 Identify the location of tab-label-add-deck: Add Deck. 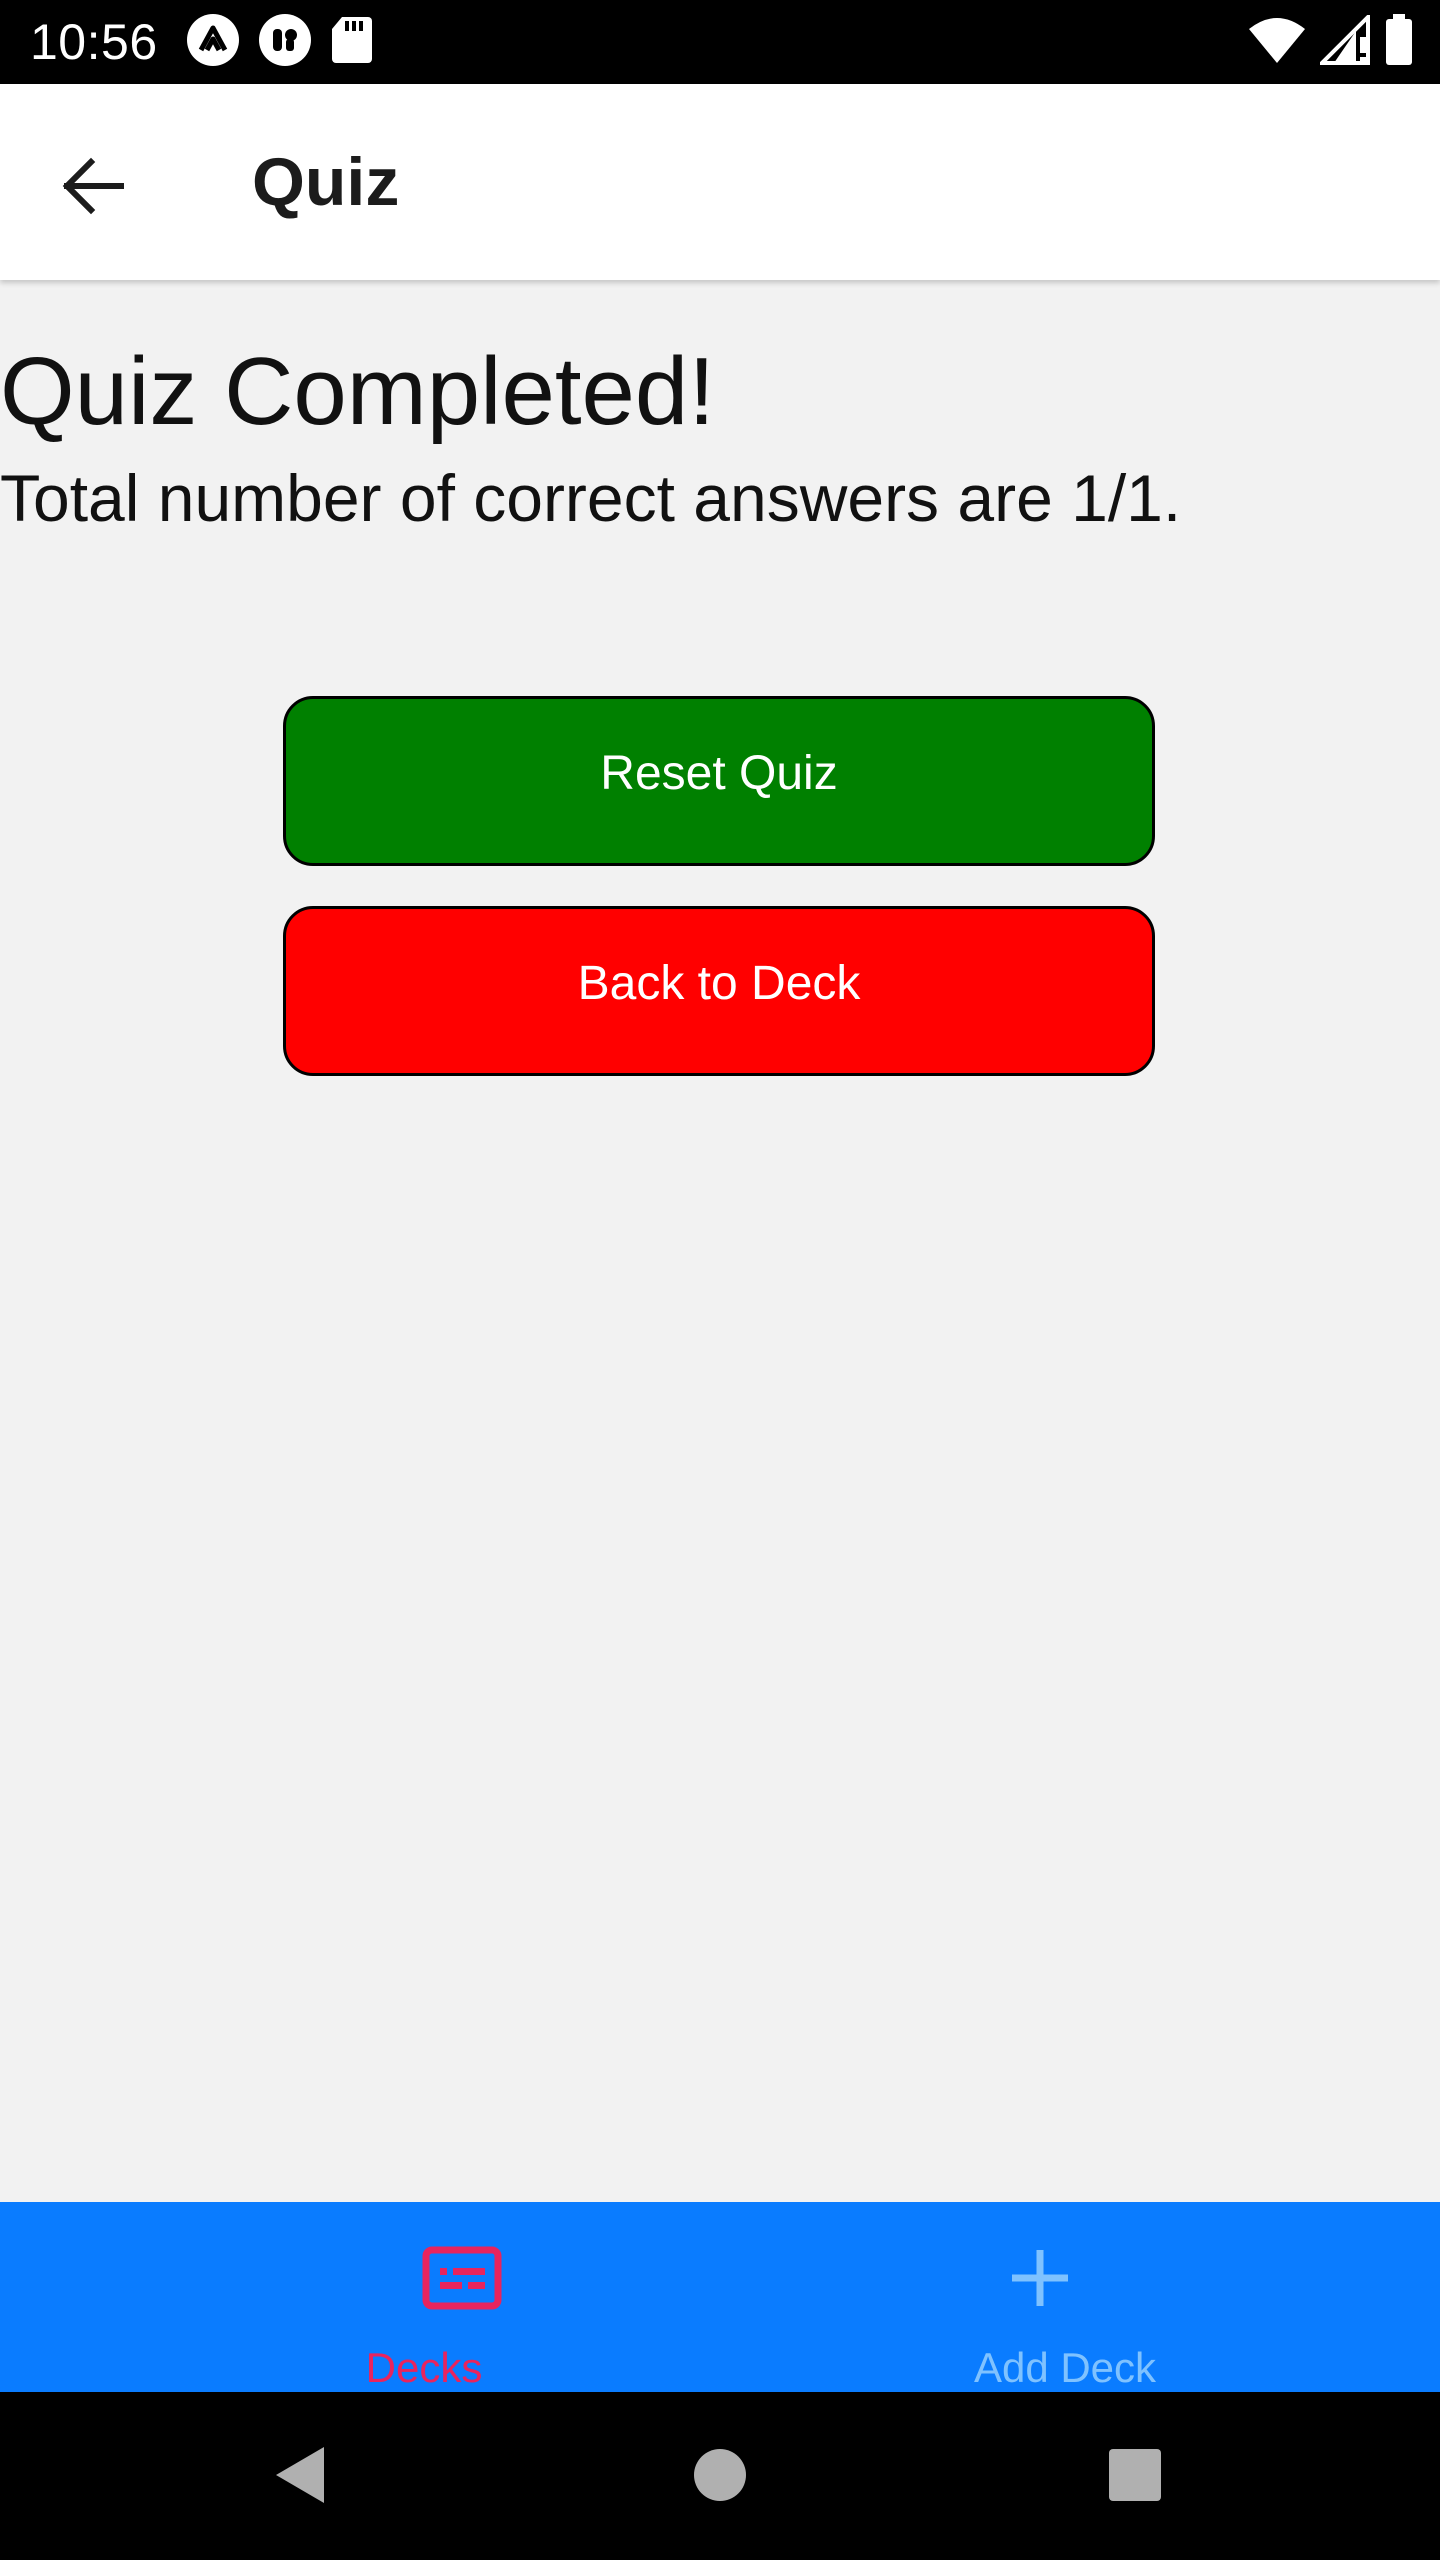
(1065, 2367).